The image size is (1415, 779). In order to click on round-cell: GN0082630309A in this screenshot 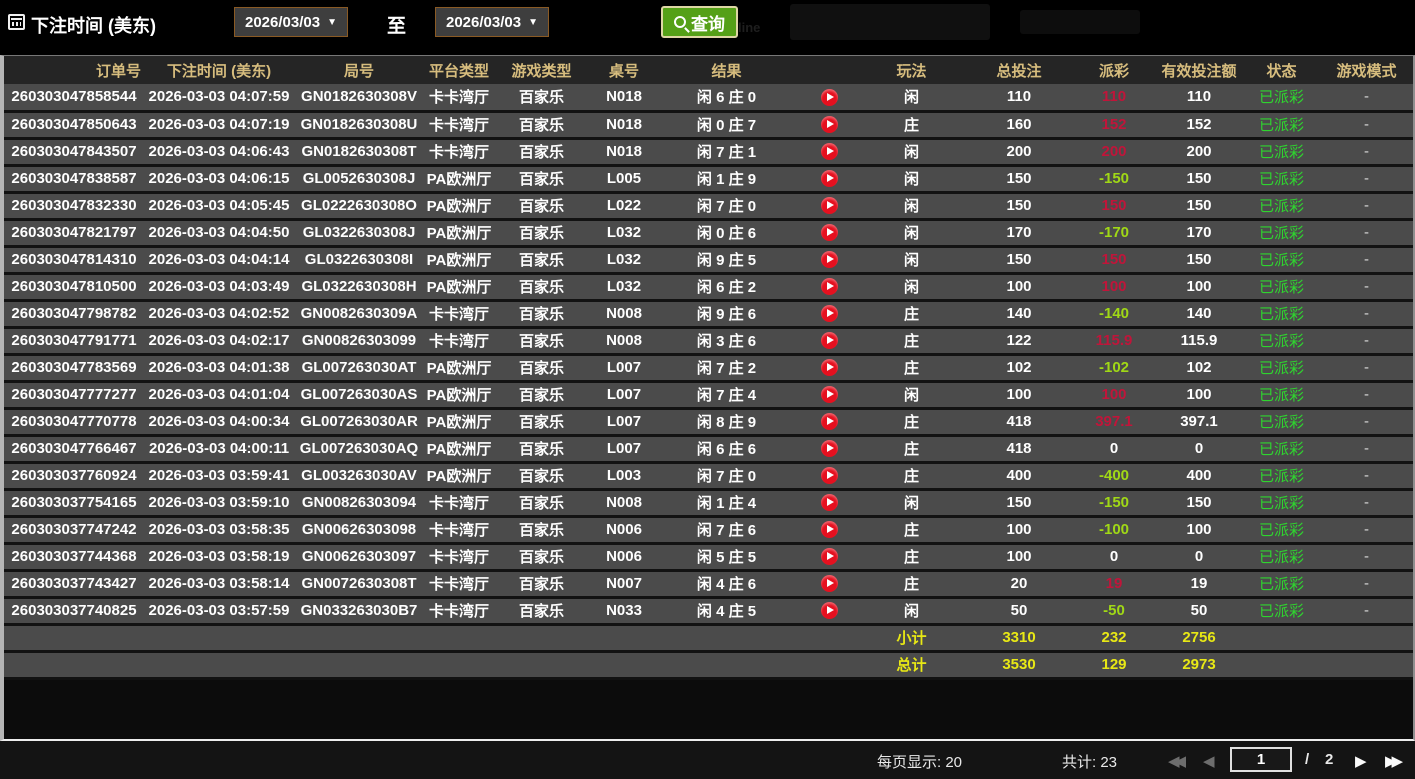, I will do `click(359, 314)`.